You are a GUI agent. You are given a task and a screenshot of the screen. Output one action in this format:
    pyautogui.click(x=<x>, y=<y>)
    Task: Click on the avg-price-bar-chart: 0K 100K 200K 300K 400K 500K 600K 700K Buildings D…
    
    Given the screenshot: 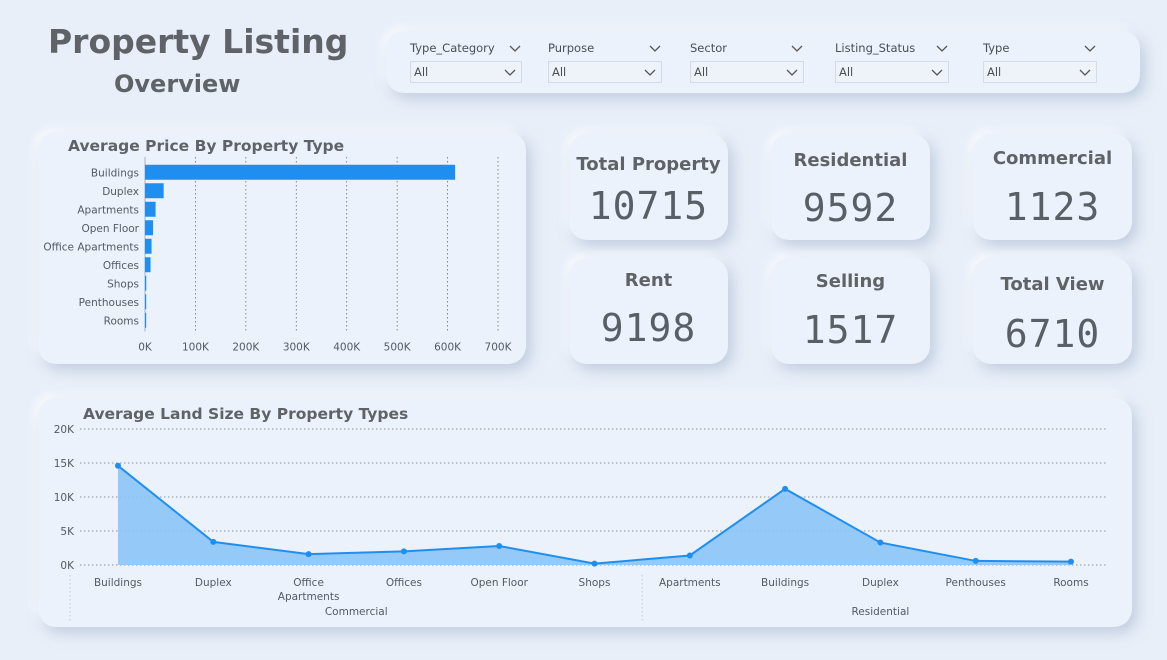 What is the action you would take?
    pyautogui.click(x=278, y=255)
    